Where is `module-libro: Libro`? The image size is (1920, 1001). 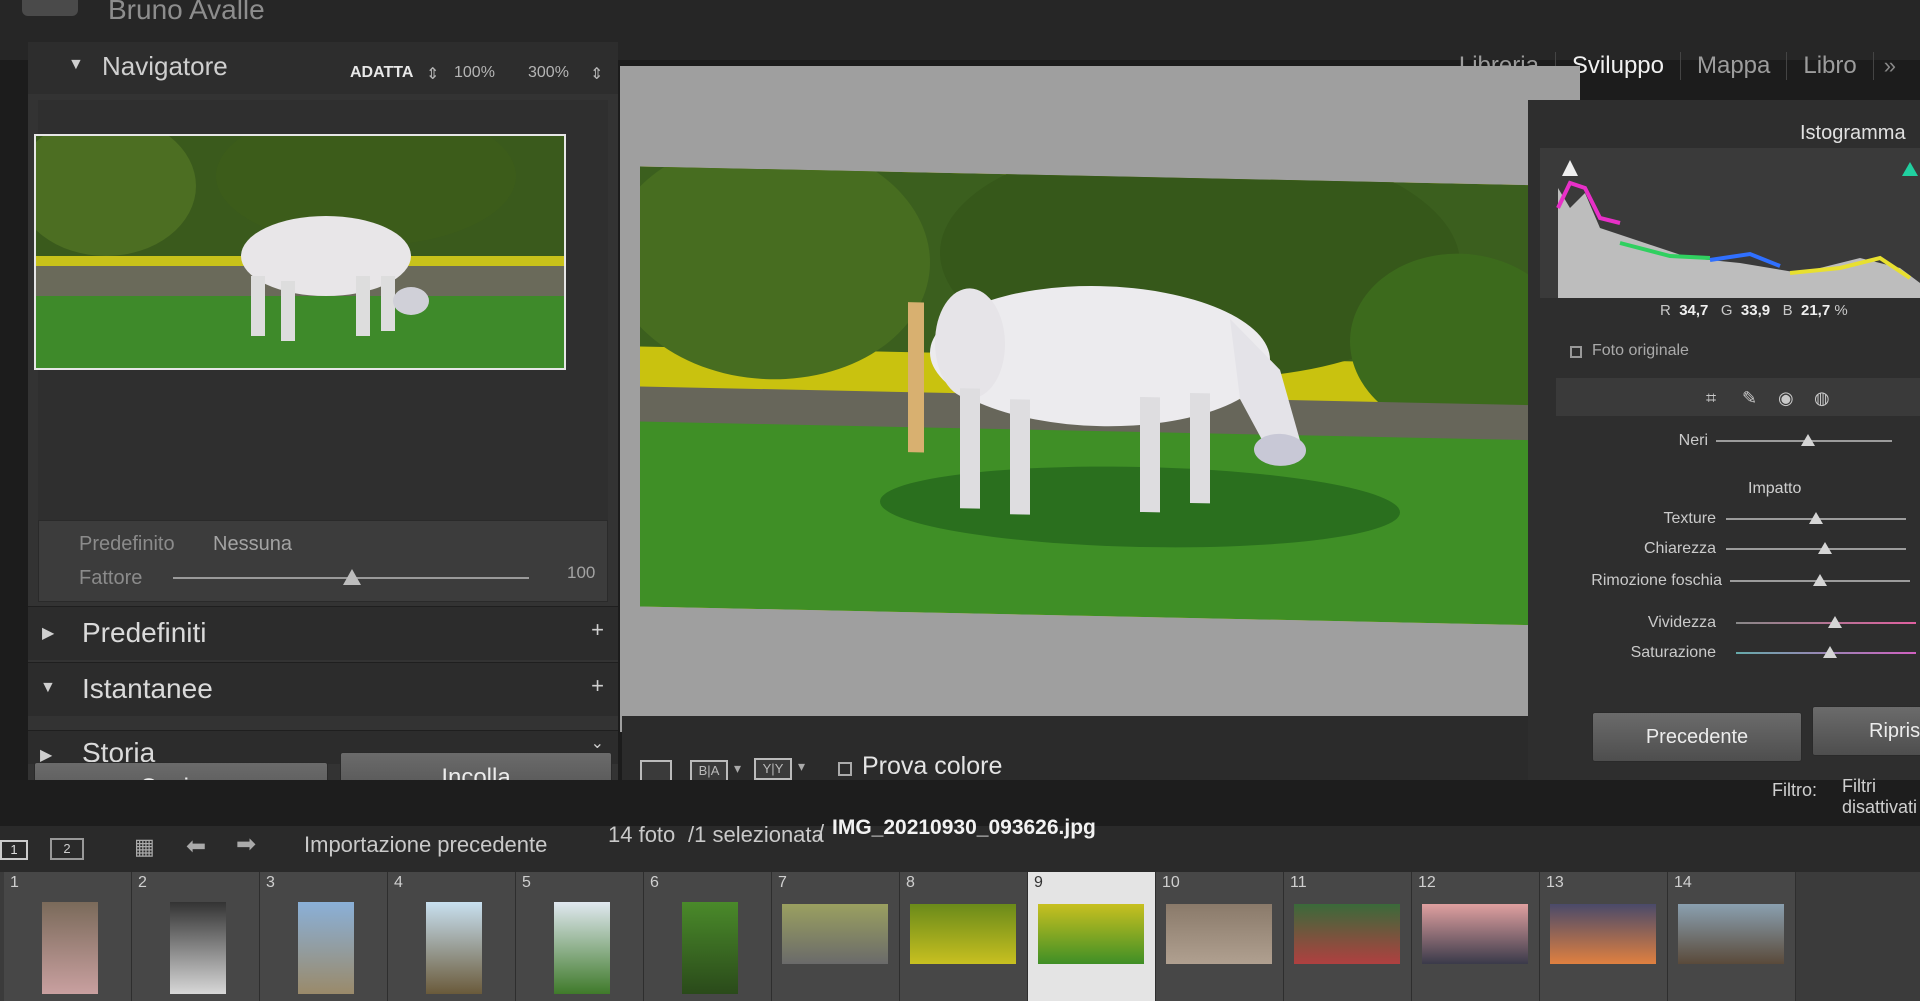
module-libro: Libro is located at coordinates (1830, 66).